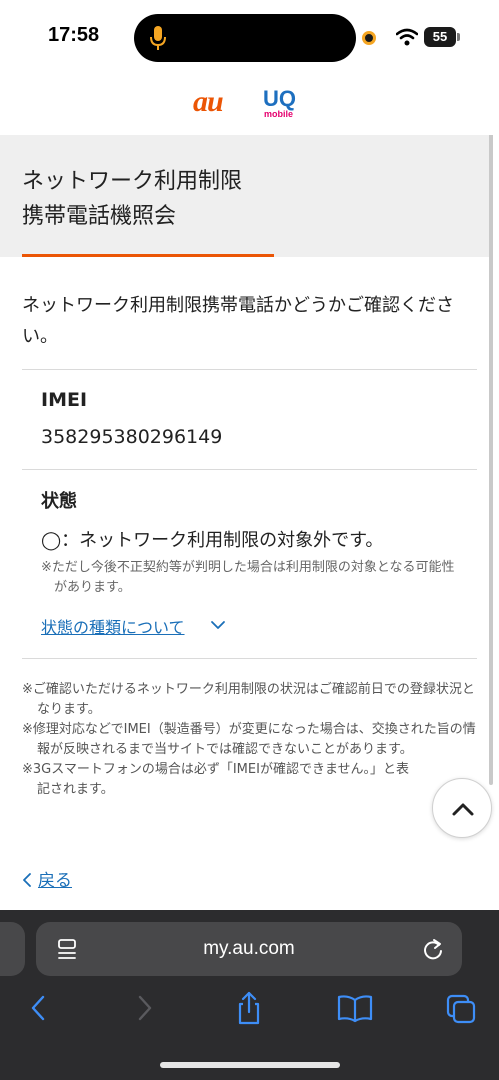 The image size is (499, 1080). I want to click on tabs-icon, so click(460, 1008).